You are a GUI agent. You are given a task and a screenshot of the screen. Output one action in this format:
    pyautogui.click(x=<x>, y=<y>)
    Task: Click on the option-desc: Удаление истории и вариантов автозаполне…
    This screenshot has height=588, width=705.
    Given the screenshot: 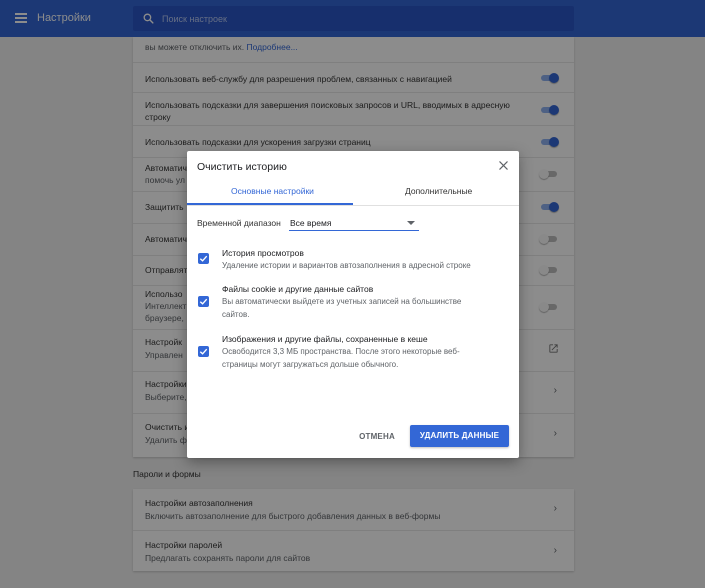 What is the action you would take?
    pyautogui.click(x=346, y=265)
    